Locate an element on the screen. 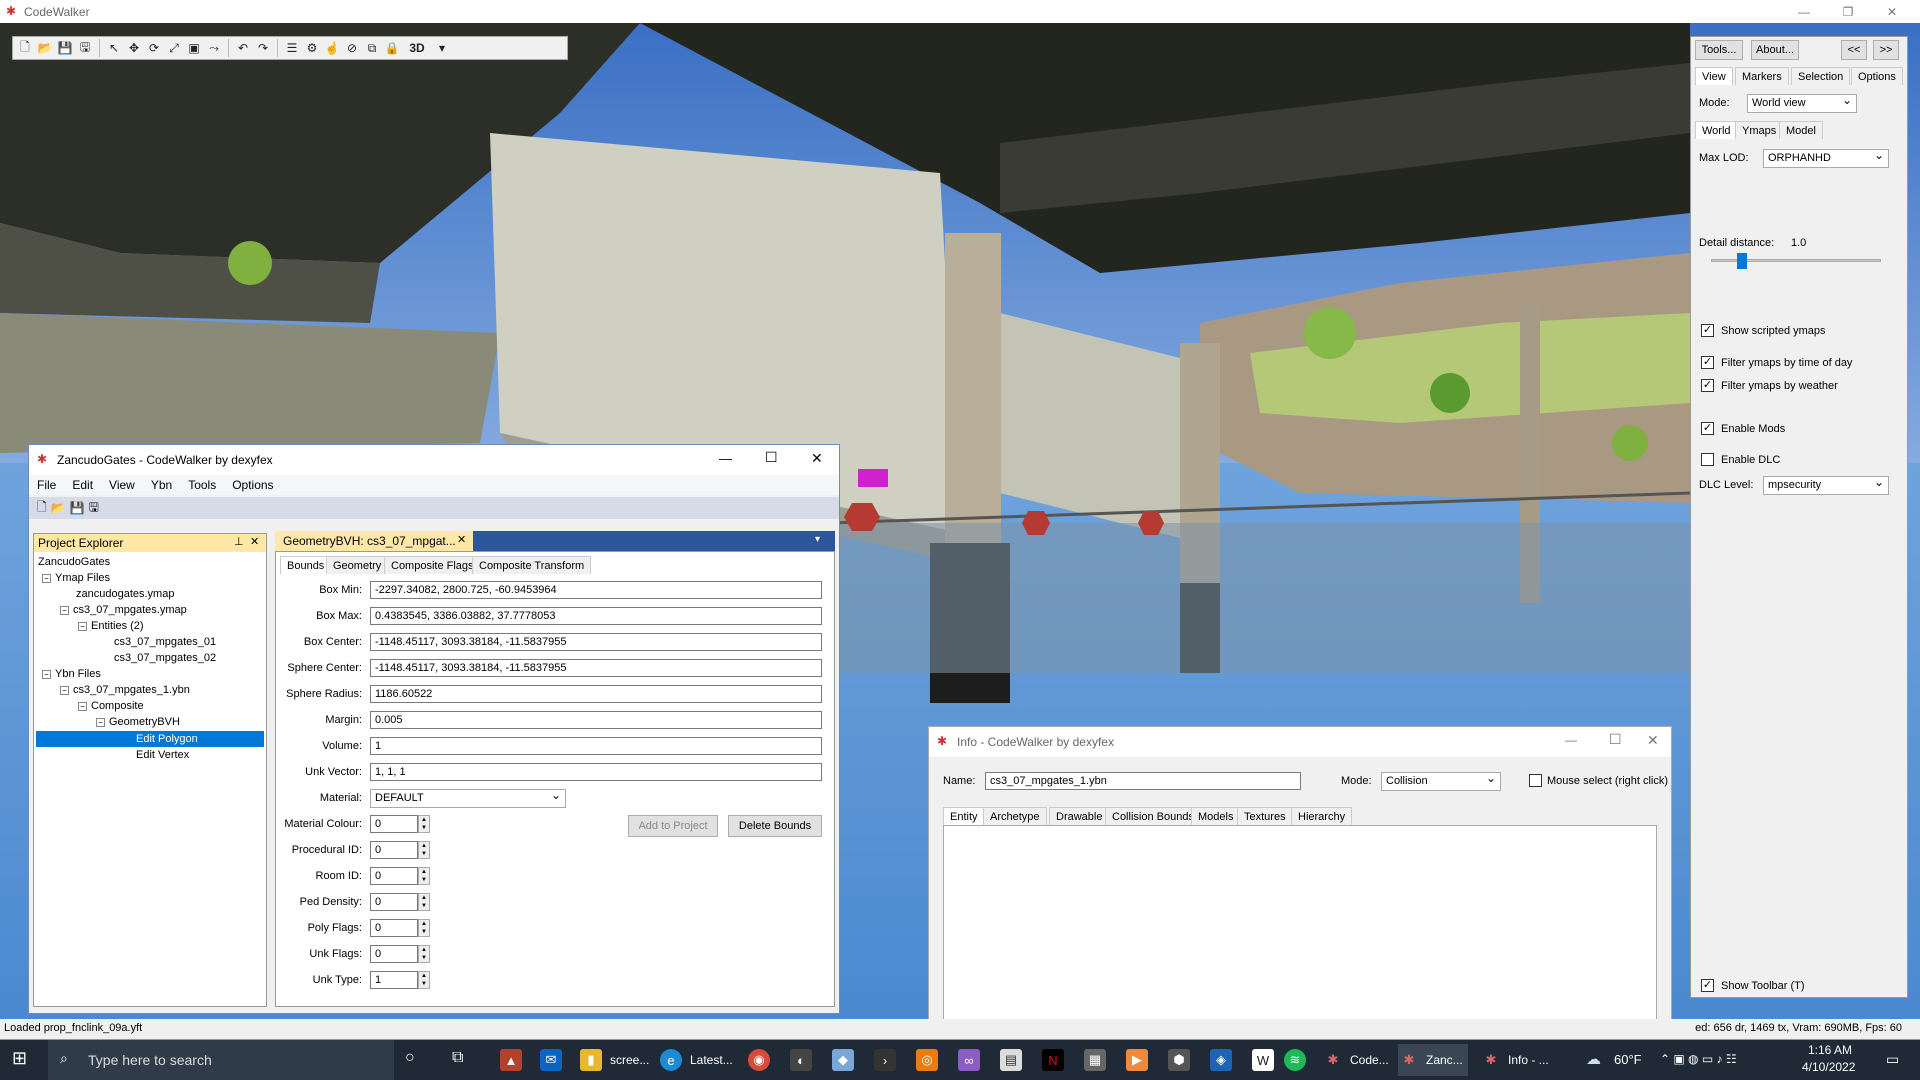  checkbox-time-of-day: ✓ is located at coordinates (1707, 362).